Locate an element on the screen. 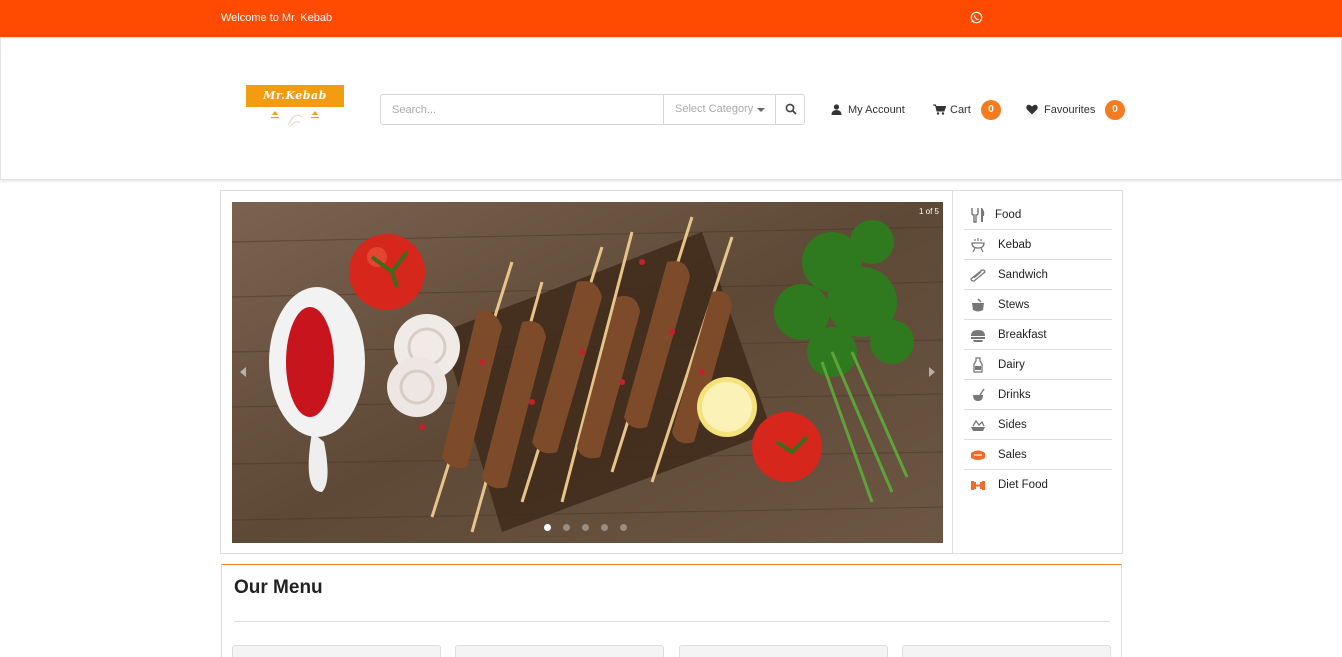  category-label: Drinks is located at coordinates (1014, 395).